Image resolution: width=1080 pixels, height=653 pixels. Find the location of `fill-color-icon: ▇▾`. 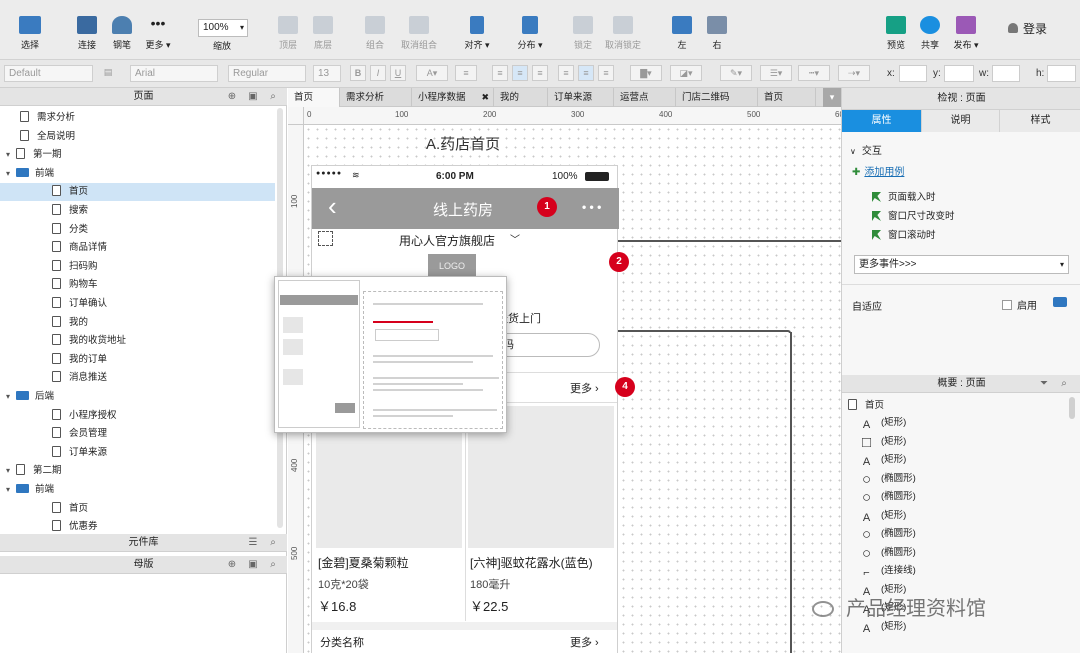

fill-color-icon: ▇▾ is located at coordinates (646, 73).